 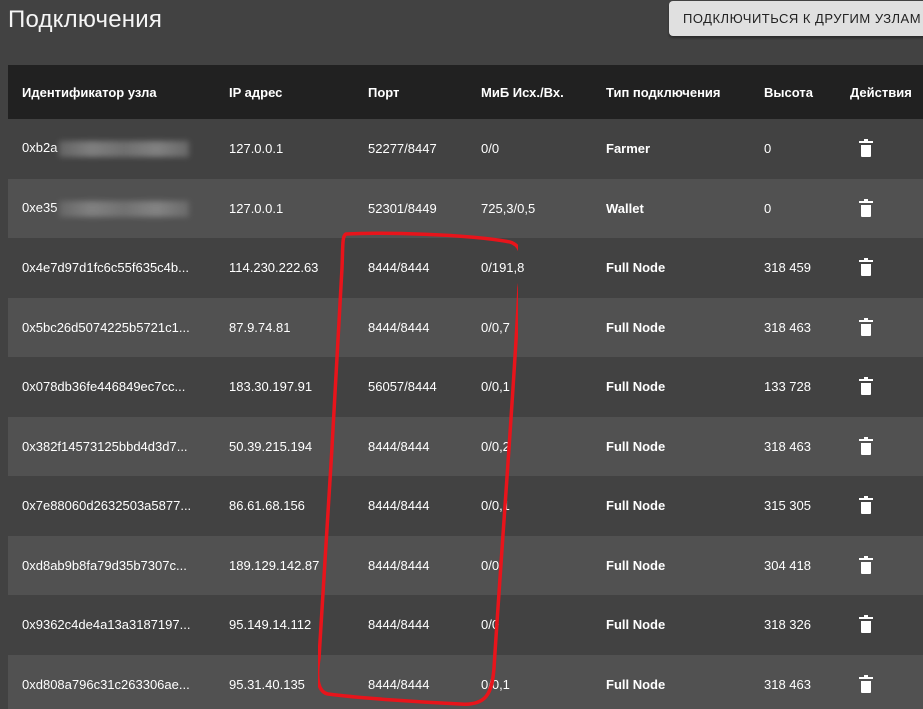 I want to click on port-cell-text: 52277/8447, so click(x=402, y=149).